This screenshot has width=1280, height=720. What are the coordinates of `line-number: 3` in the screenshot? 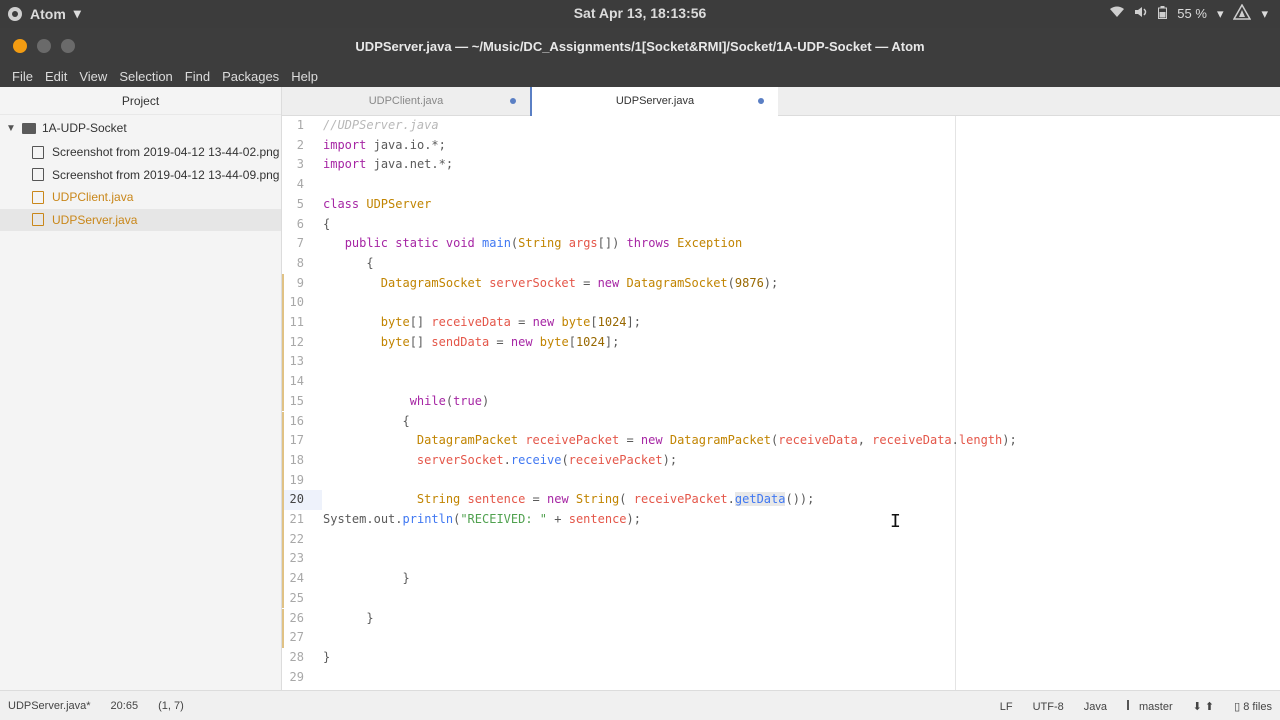 It's located at (293, 165).